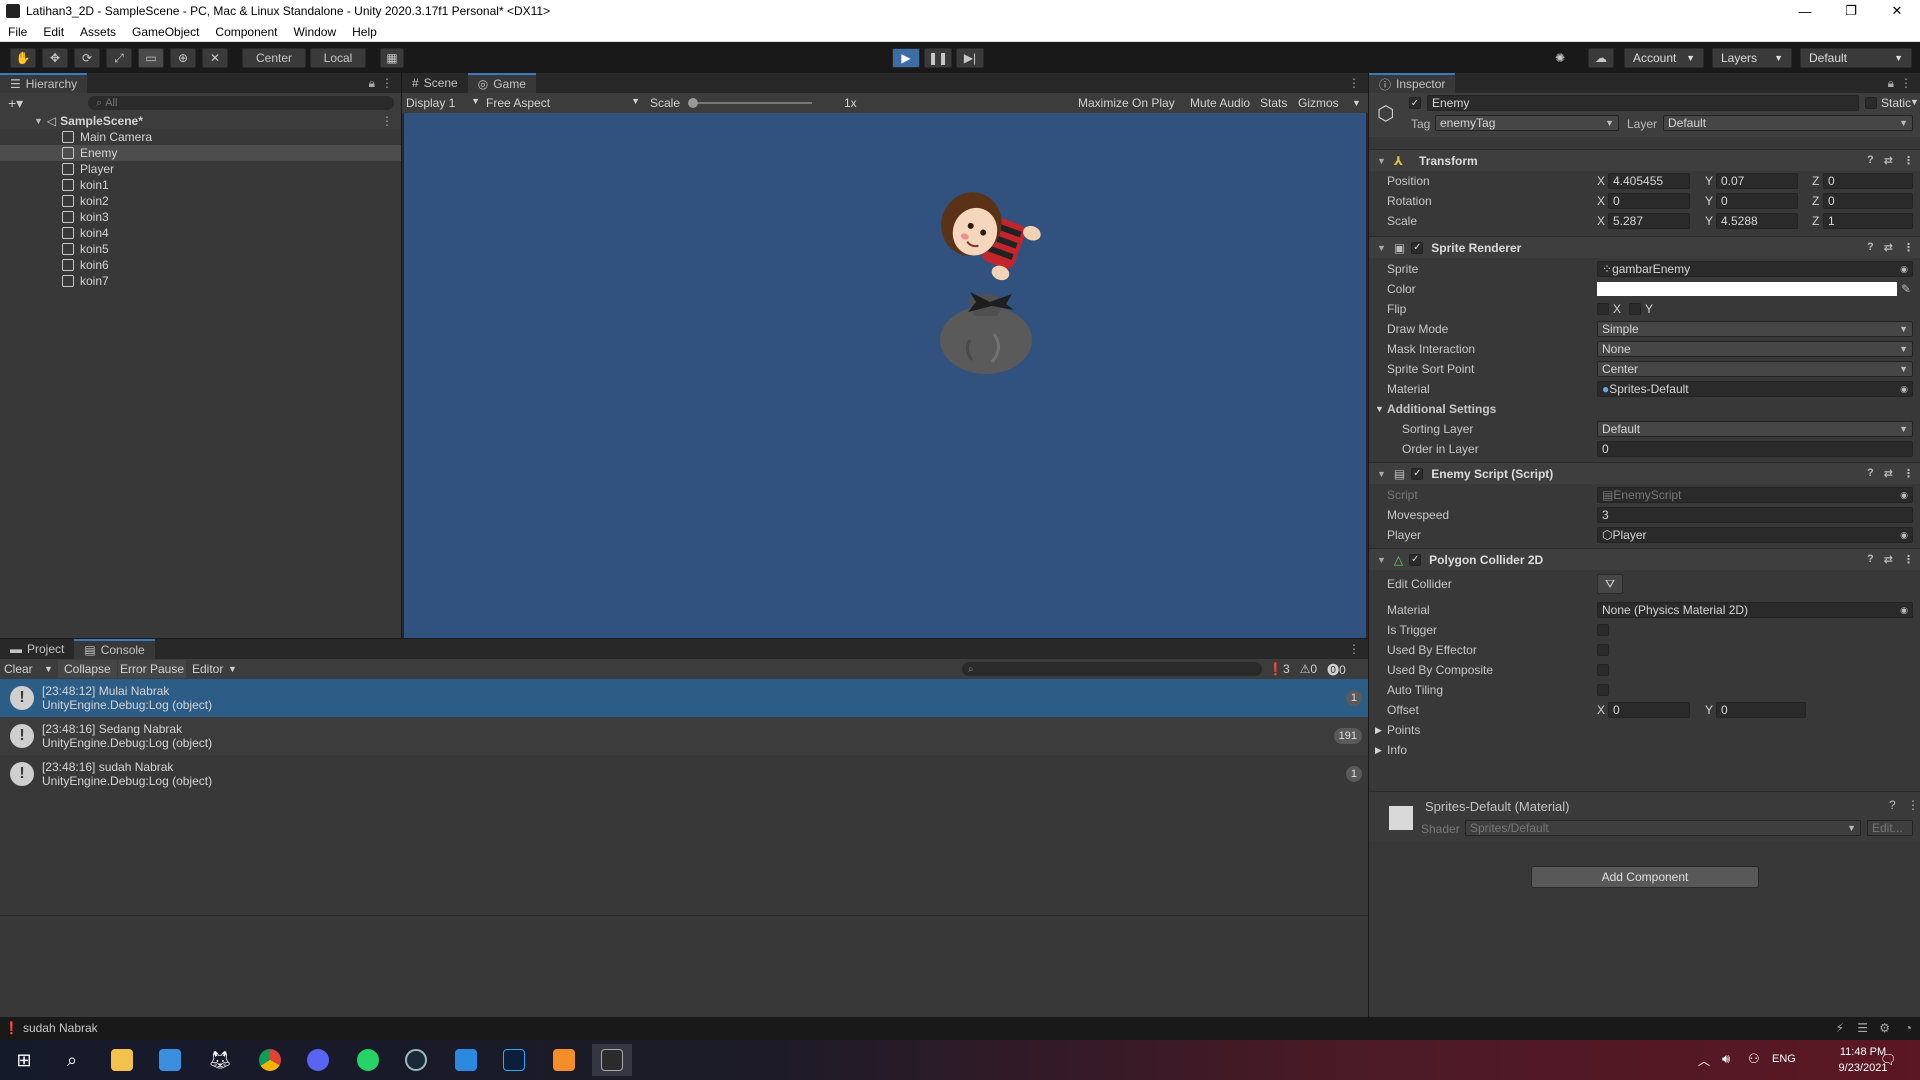  What do you see at coordinates (1788, 123) in the screenshot?
I see `layer-dropdown: Default ▼` at bounding box center [1788, 123].